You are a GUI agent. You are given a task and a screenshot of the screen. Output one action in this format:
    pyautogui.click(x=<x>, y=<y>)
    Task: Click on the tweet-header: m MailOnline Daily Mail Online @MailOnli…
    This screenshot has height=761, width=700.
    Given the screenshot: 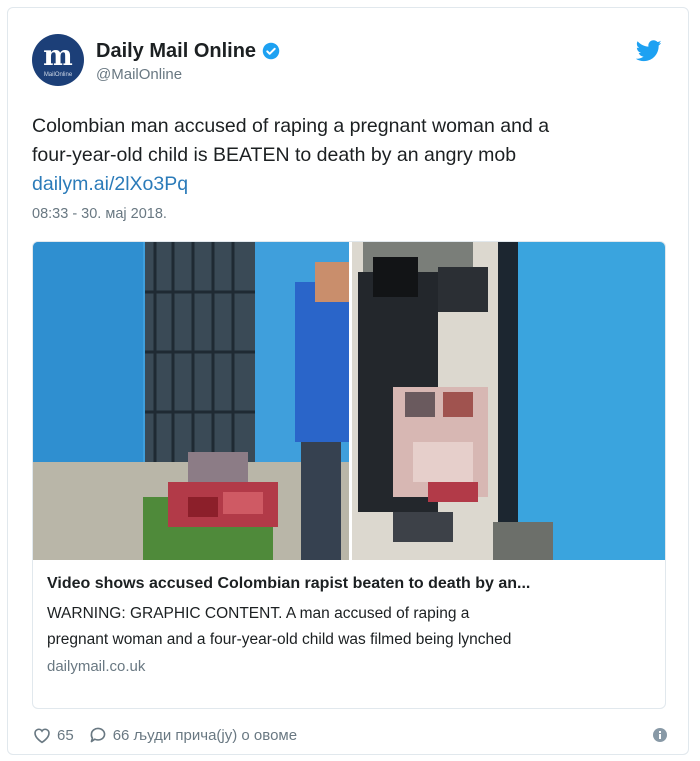 What is the action you would take?
    pyautogui.click(x=347, y=62)
    